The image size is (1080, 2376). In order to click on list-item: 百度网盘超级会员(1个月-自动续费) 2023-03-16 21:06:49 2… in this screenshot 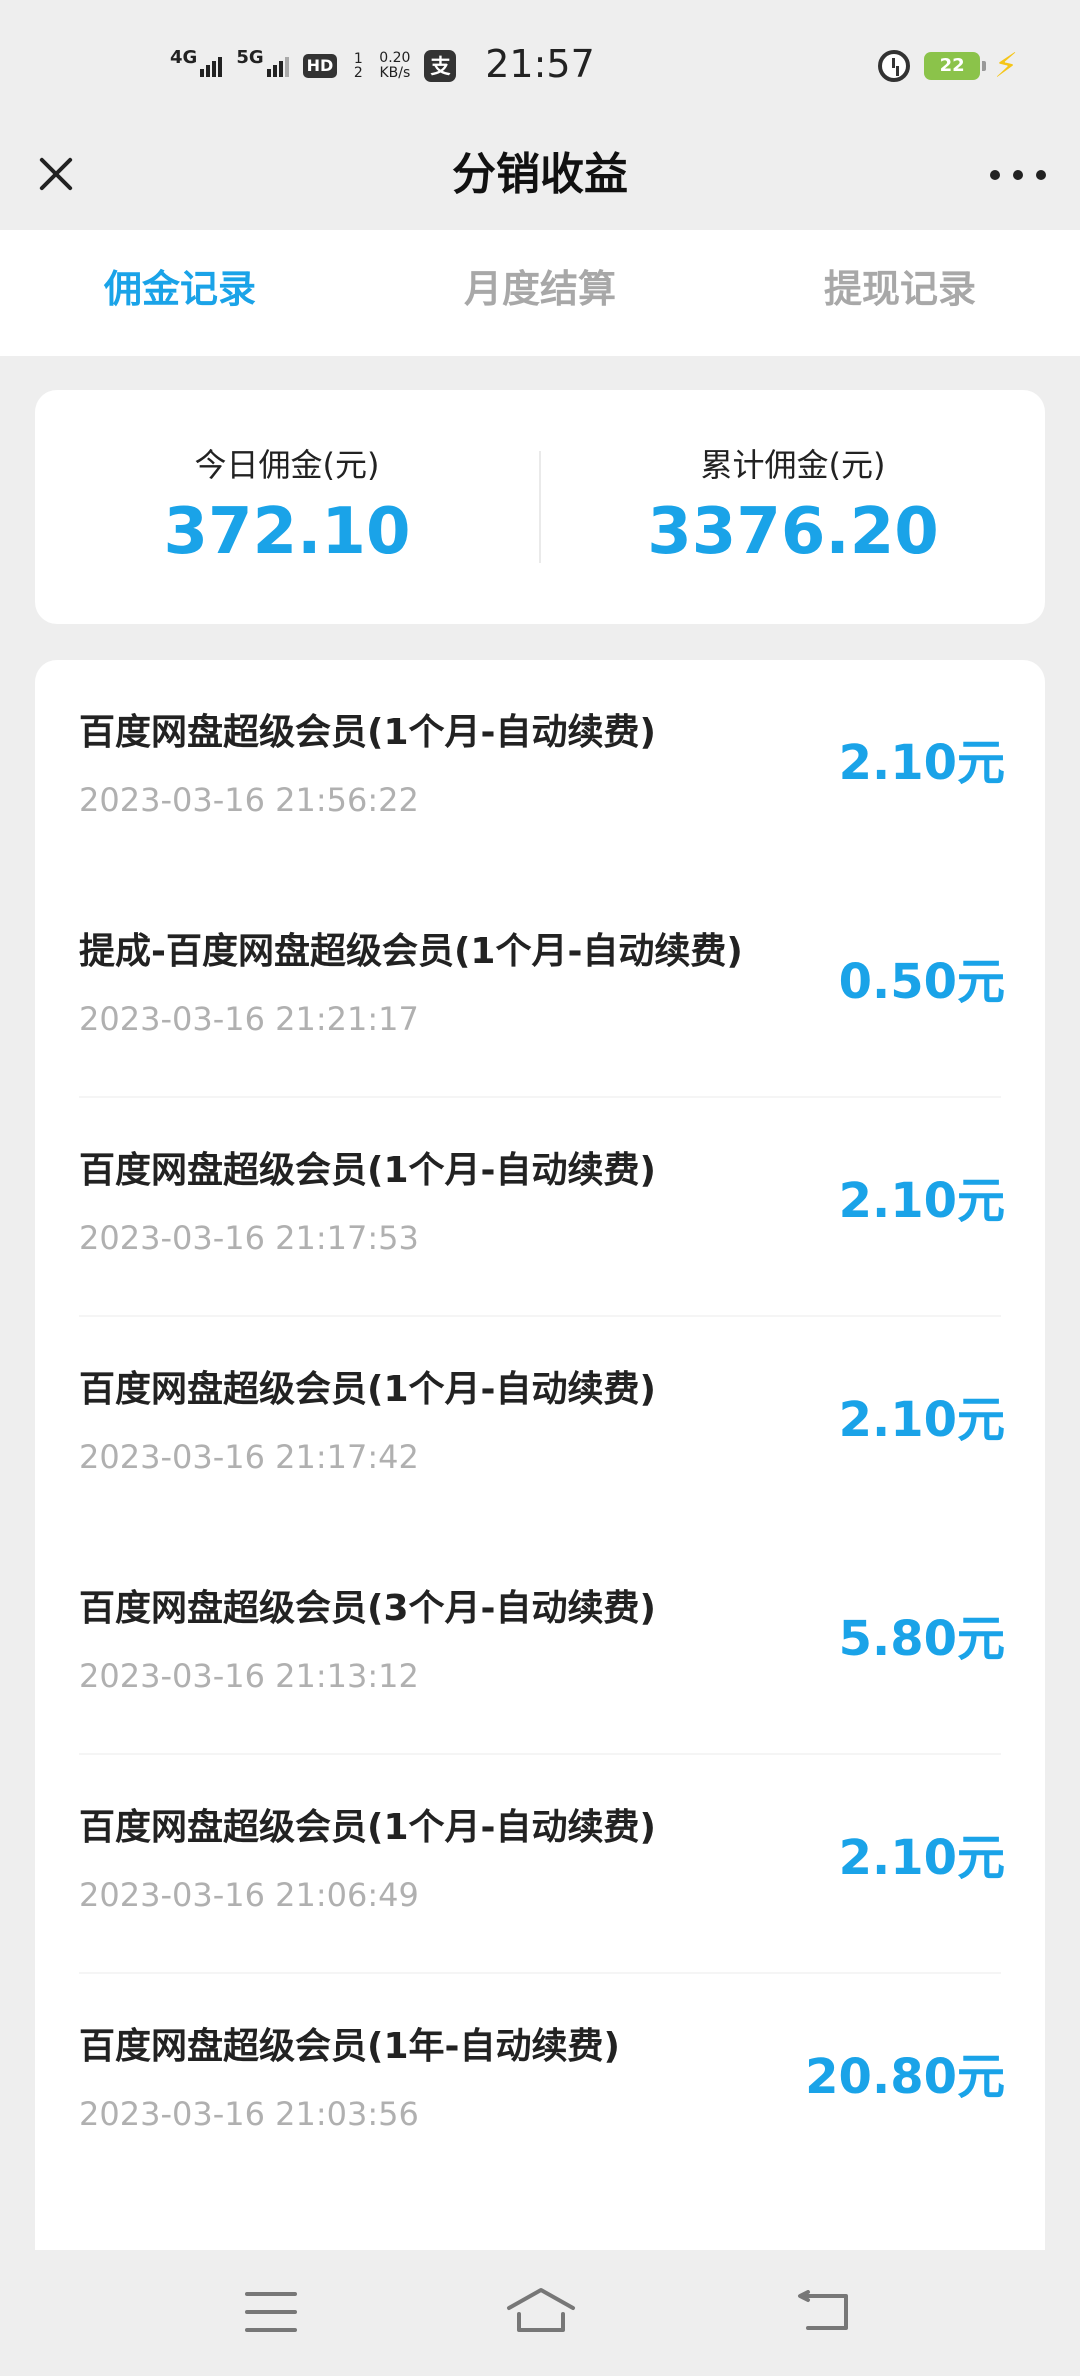, I will do `click(540, 1864)`.